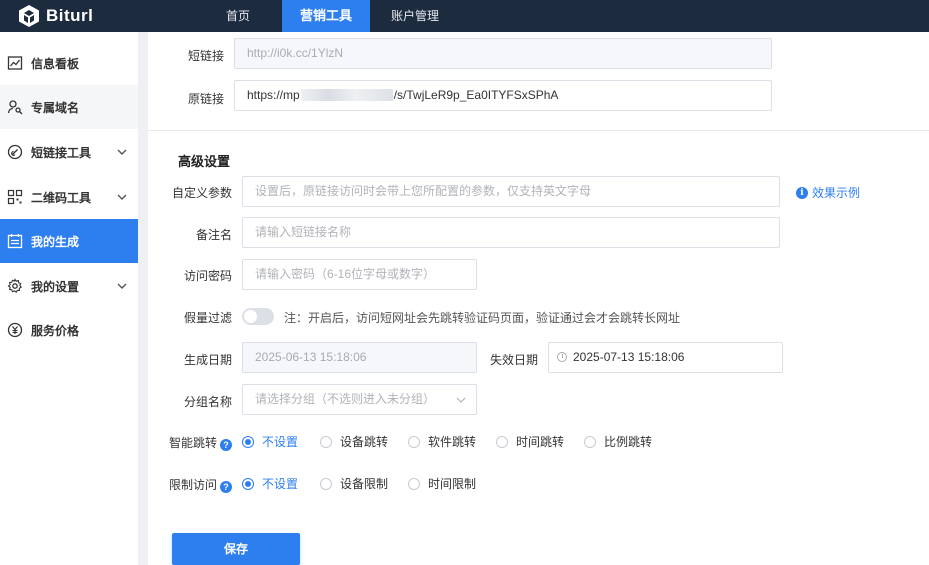 This screenshot has width=929, height=565. What do you see at coordinates (511, 191) in the screenshot?
I see `custom-params-input: 设置后，原链接访问时会带上您所配置的参数，仅支持英文字母` at bounding box center [511, 191].